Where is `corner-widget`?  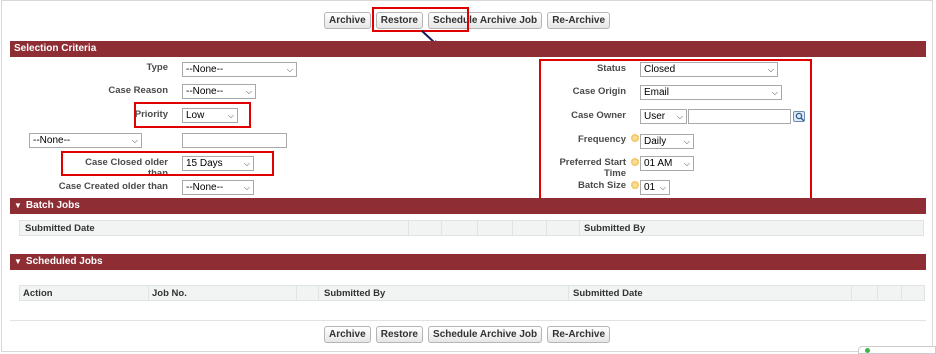 corner-widget is located at coordinates (897, 350).